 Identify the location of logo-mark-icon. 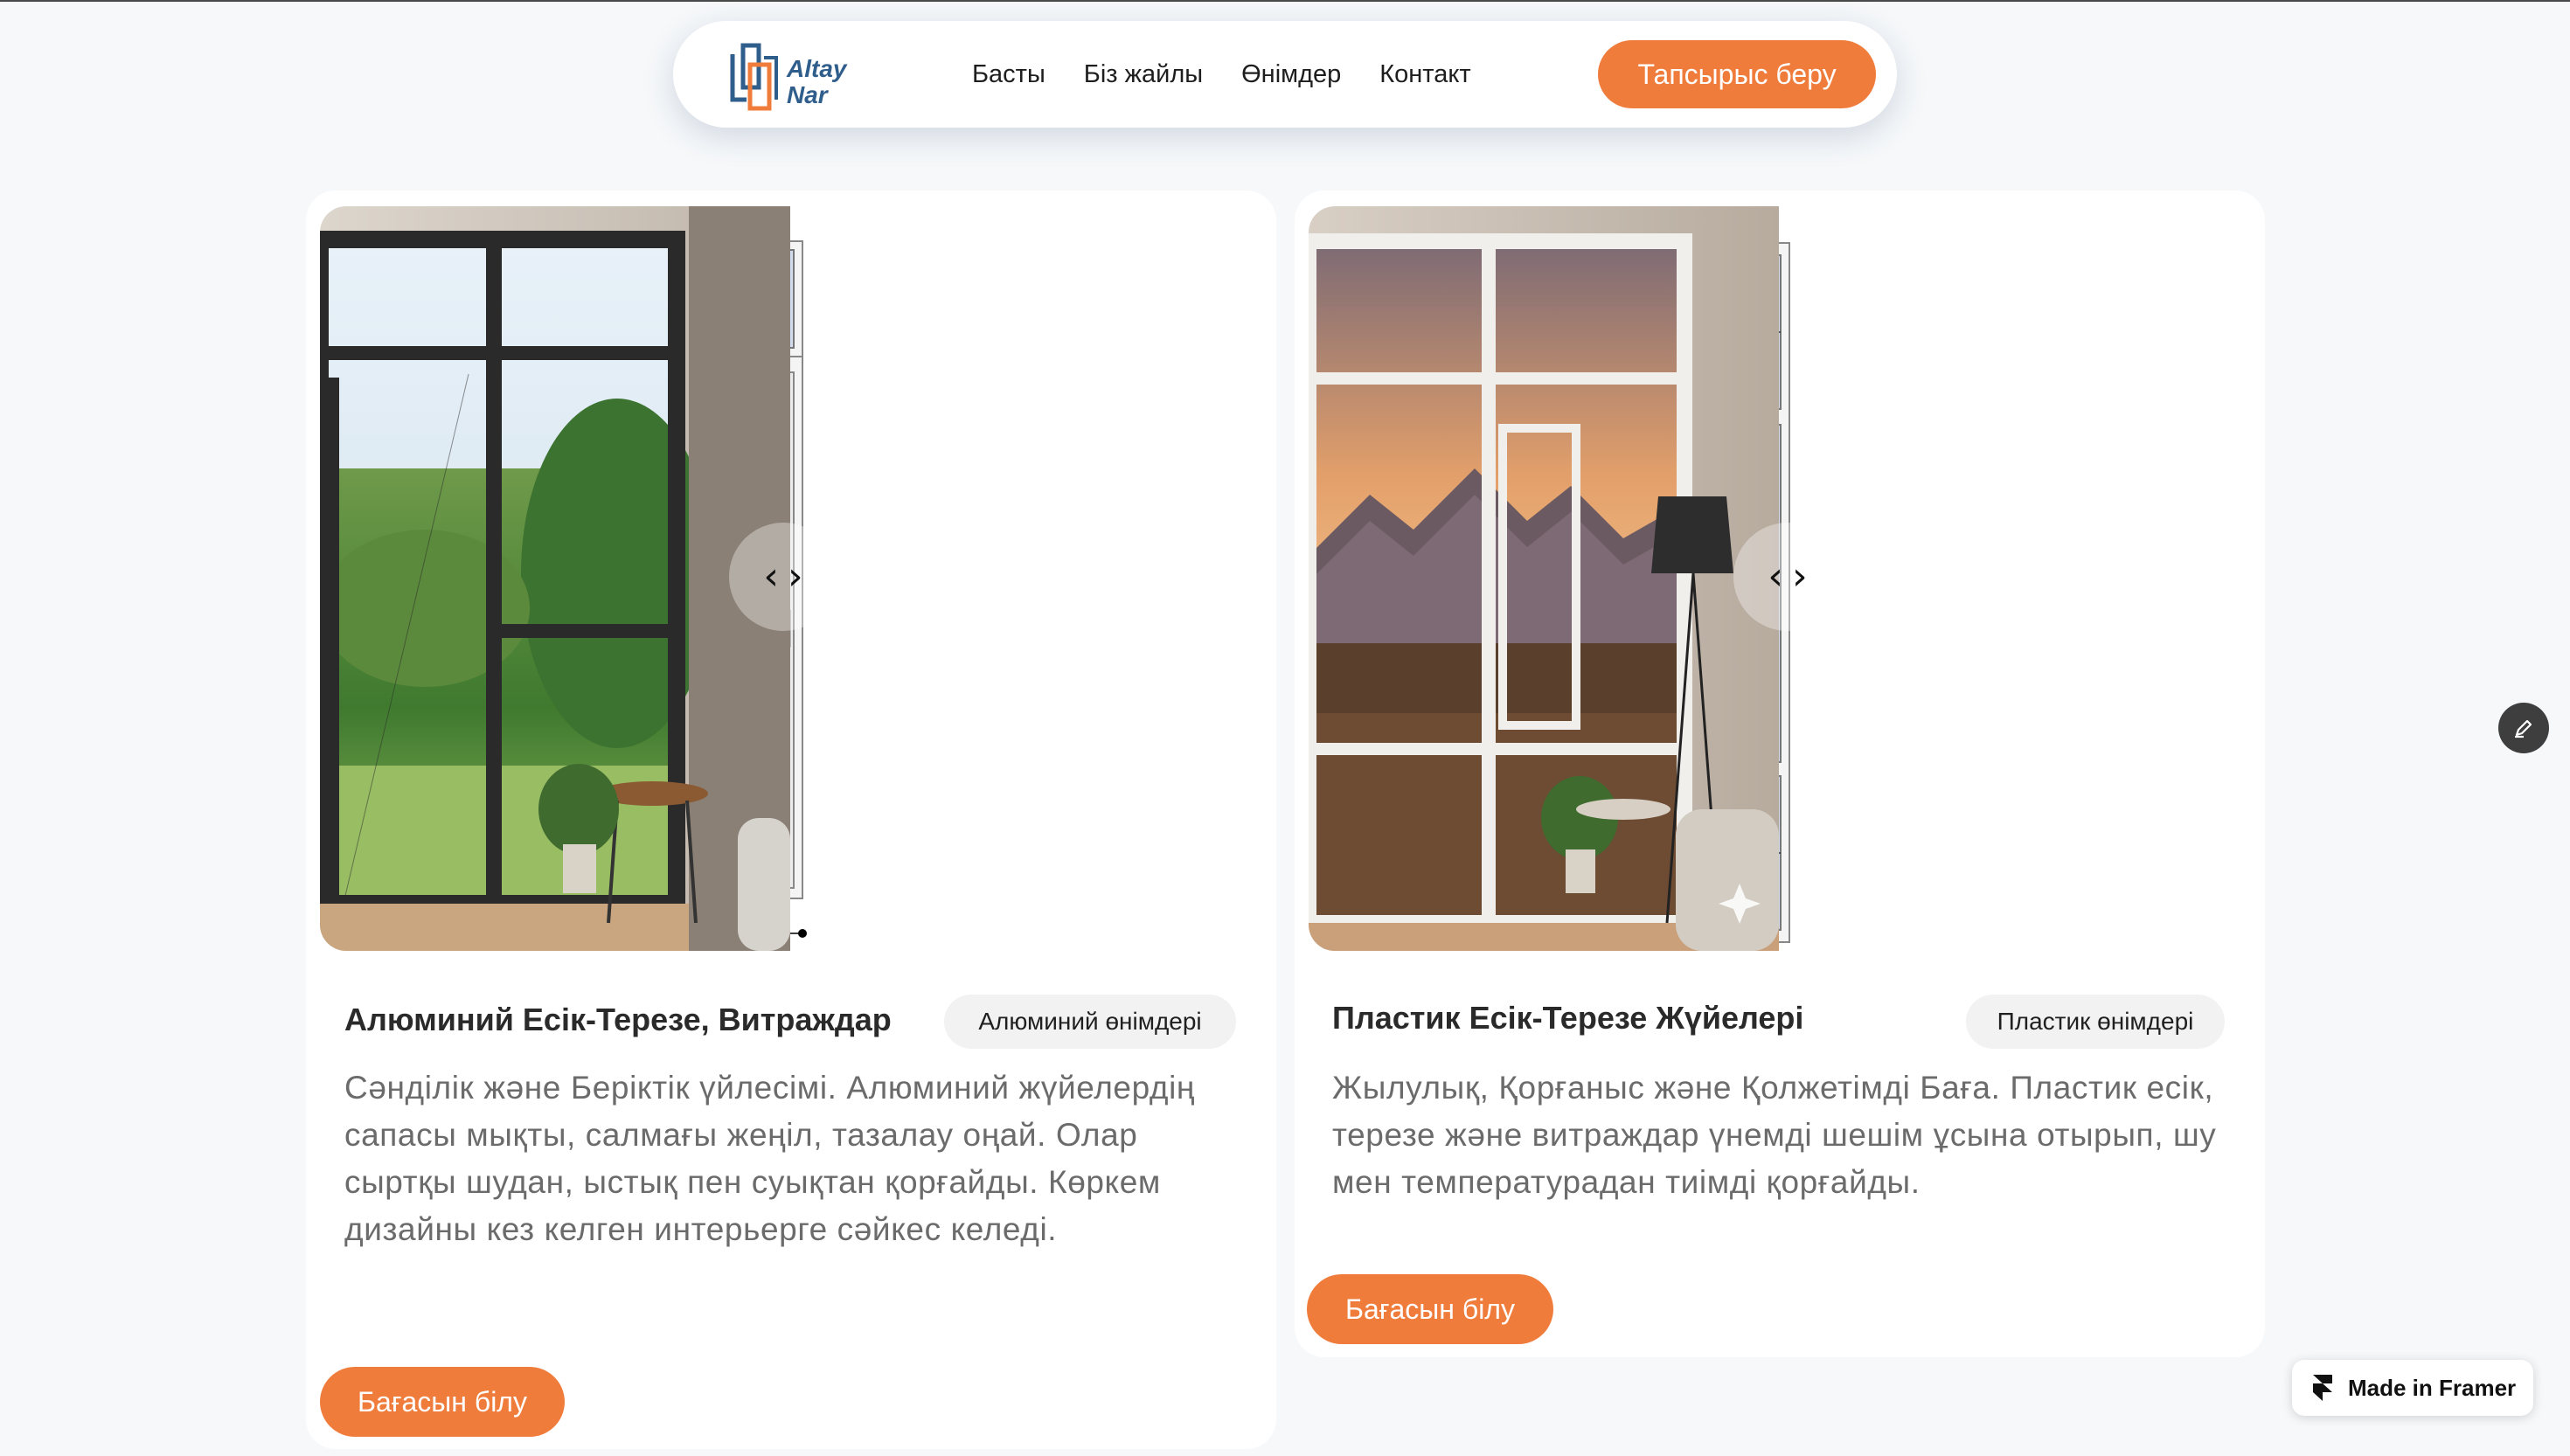
(754, 77).